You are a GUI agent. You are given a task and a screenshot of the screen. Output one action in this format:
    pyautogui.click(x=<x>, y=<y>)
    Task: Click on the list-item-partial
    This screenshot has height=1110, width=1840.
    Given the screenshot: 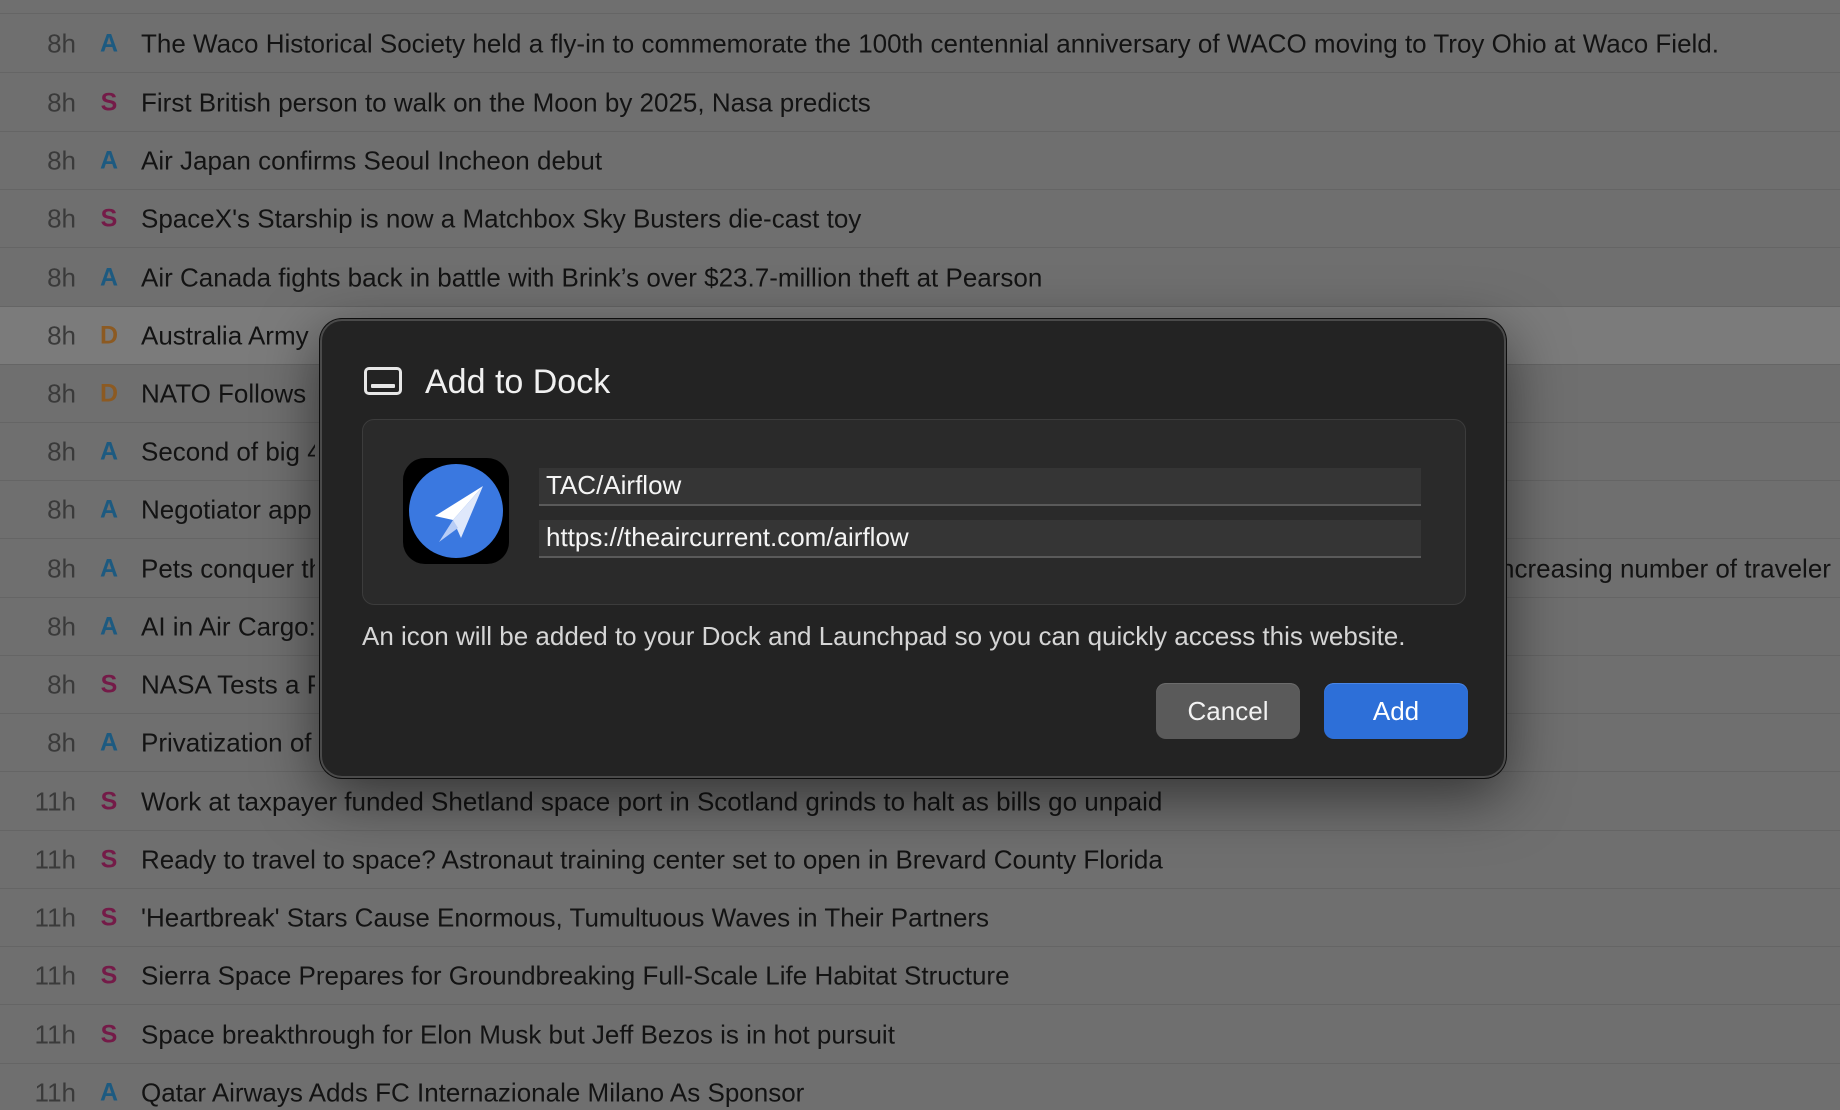 What is the action you would take?
    pyautogui.click(x=920, y=7)
    